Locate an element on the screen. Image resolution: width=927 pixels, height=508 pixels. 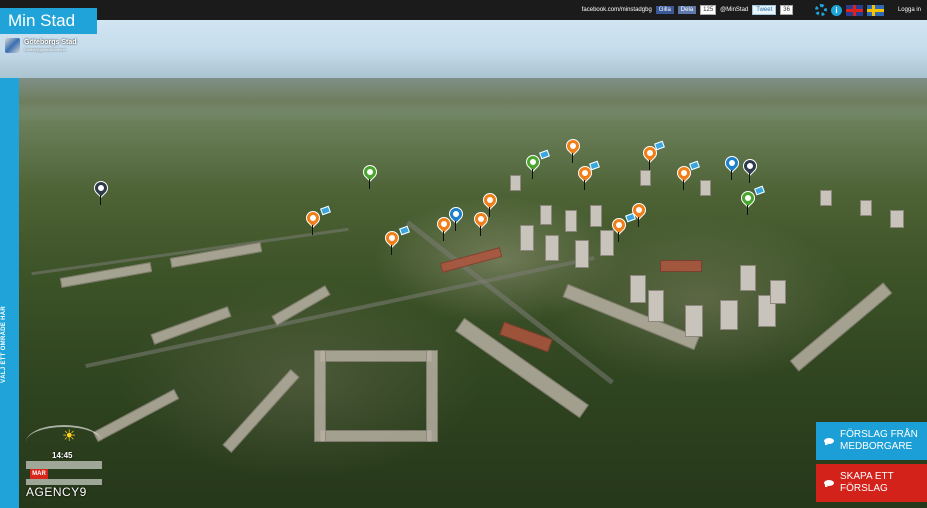
road is located at coordinates (190, 251).